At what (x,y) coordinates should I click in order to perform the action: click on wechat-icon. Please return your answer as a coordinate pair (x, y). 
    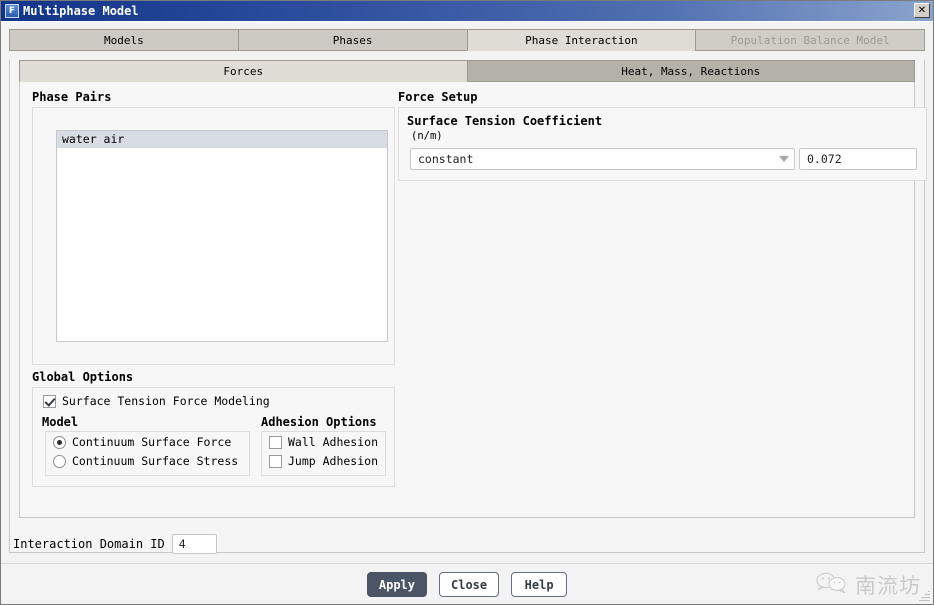
    Looking at the image, I should click on (832, 585).